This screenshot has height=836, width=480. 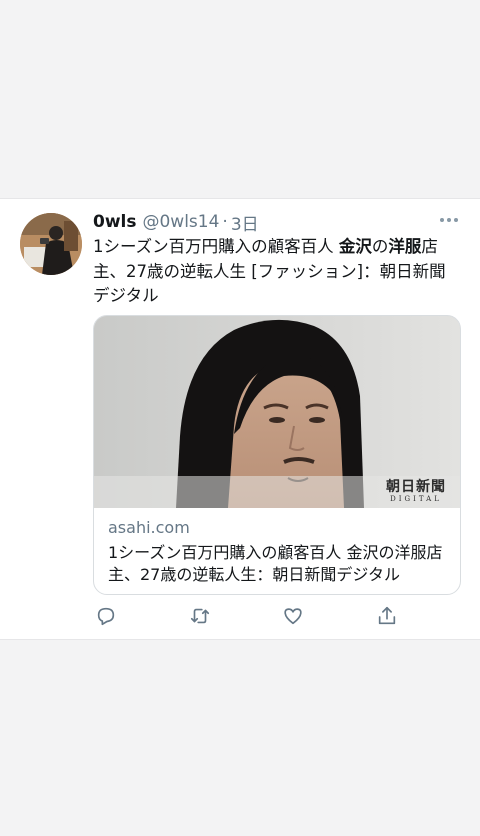 What do you see at coordinates (387, 616) in the screenshot?
I see `share-icon` at bounding box center [387, 616].